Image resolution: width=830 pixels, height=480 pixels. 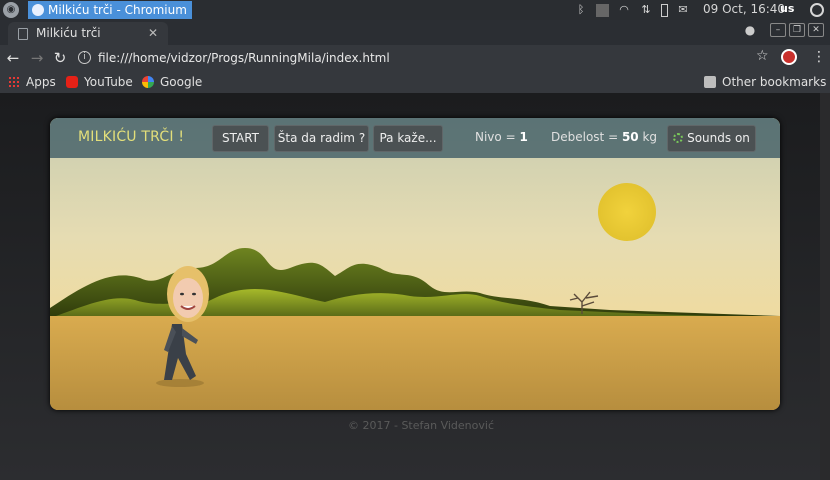 I want to click on apps-icon, so click(x=14, y=82).